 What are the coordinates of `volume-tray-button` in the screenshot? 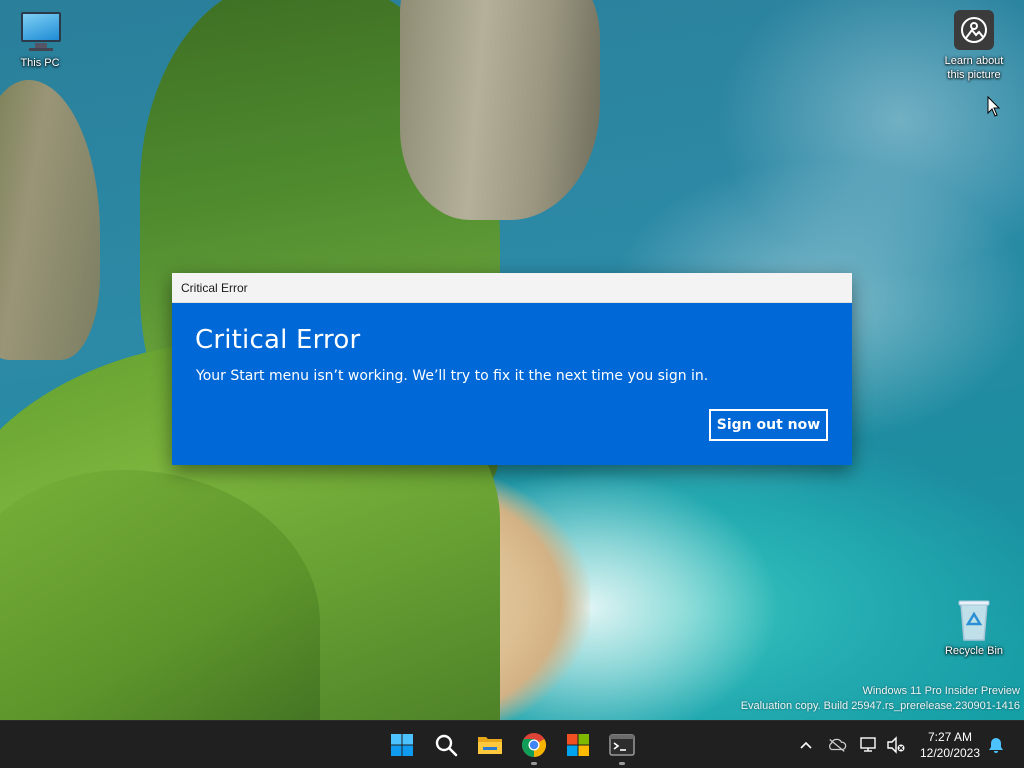 It's located at (896, 745).